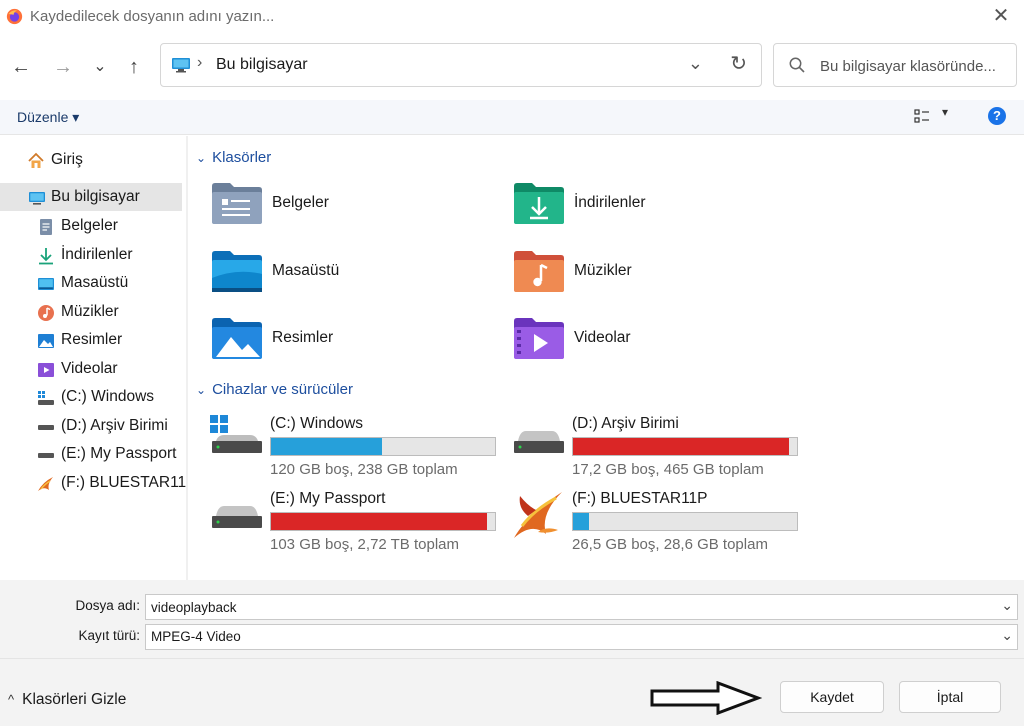 The height and width of the screenshot is (726, 1024). Describe the element at coordinates (21, 67) in the screenshot. I see `back-button: ←` at that location.